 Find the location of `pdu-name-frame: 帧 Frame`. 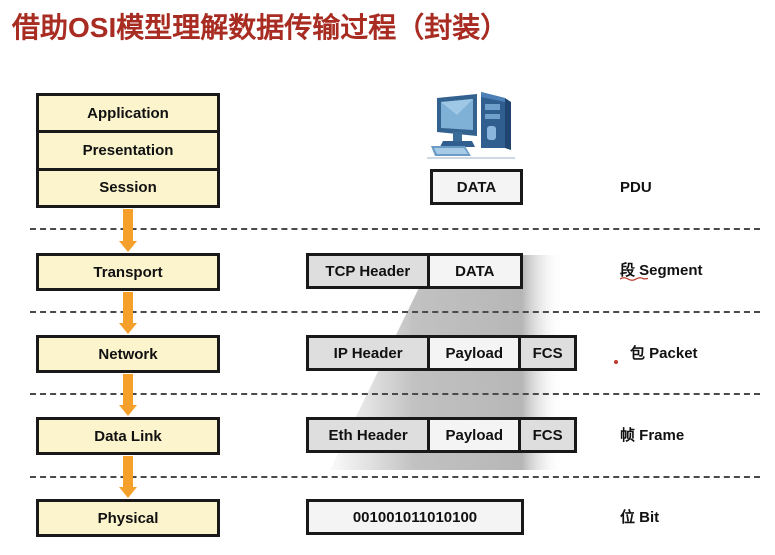

pdu-name-frame: 帧 Frame is located at coordinates (652, 435).